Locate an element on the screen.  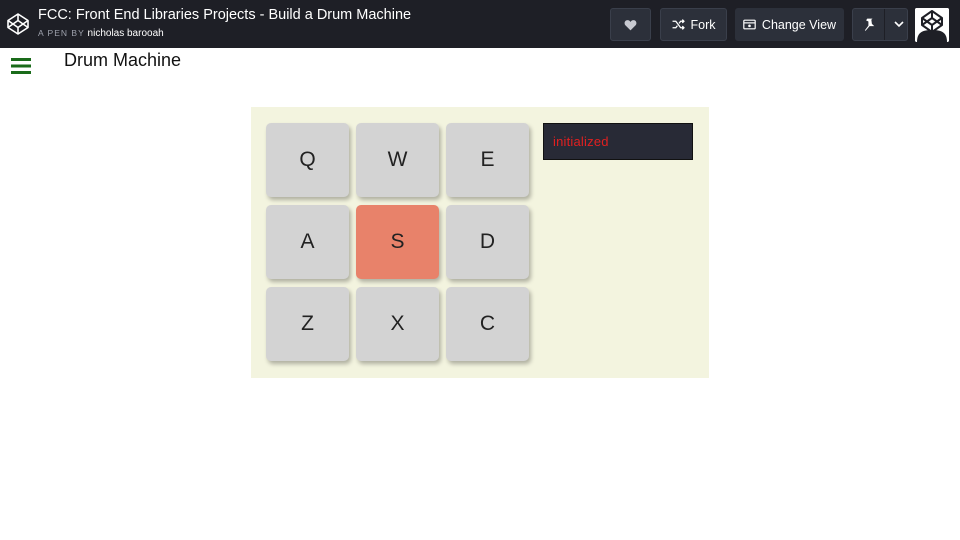
pin-button-group is located at coordinates (880, 24).